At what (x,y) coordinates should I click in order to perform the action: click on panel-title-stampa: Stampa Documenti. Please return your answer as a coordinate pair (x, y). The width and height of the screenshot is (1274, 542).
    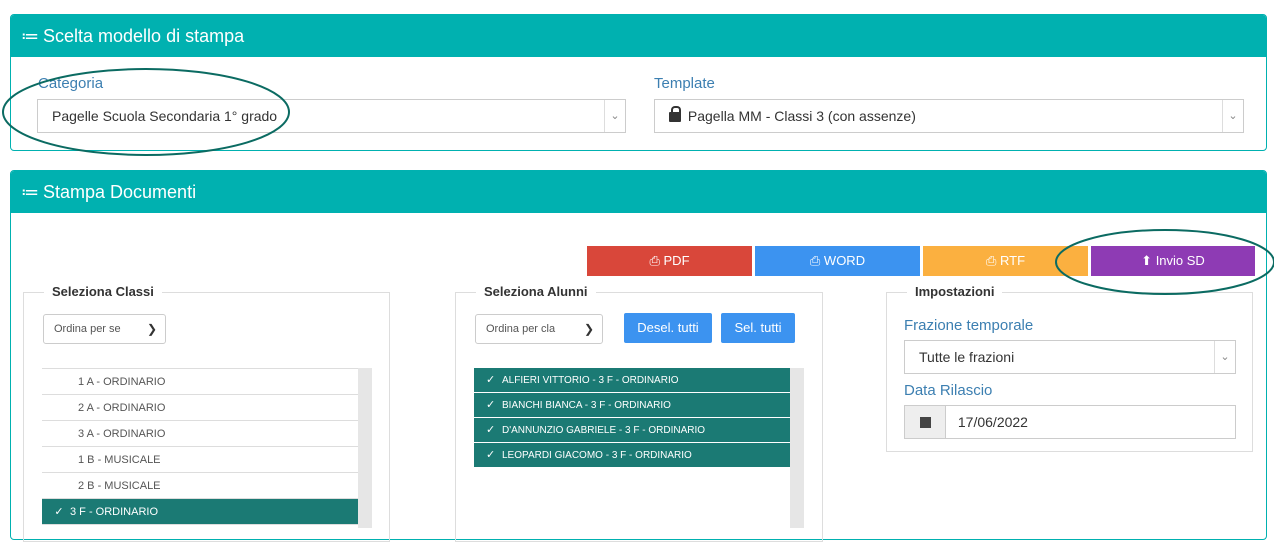
    Looking at the image, I should click on (120, 192).